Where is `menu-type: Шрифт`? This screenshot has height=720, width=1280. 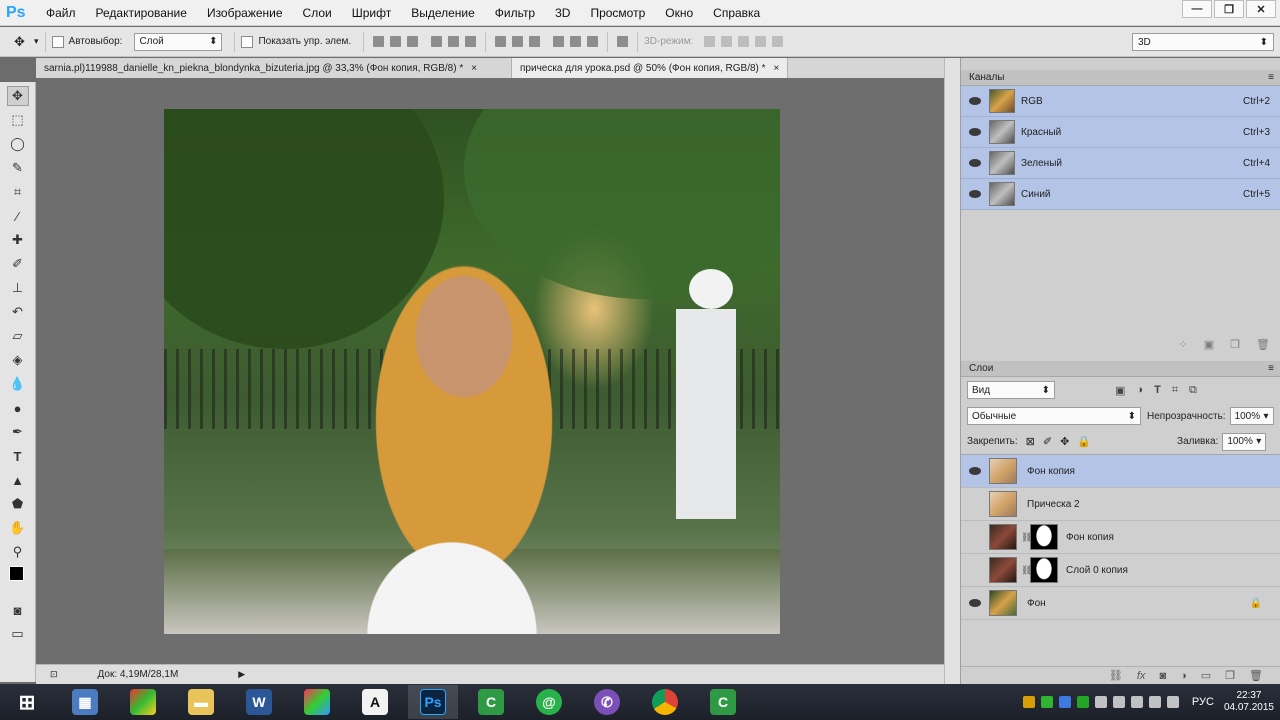
menu-type: Шрифт is located at coordinates (371, 13).